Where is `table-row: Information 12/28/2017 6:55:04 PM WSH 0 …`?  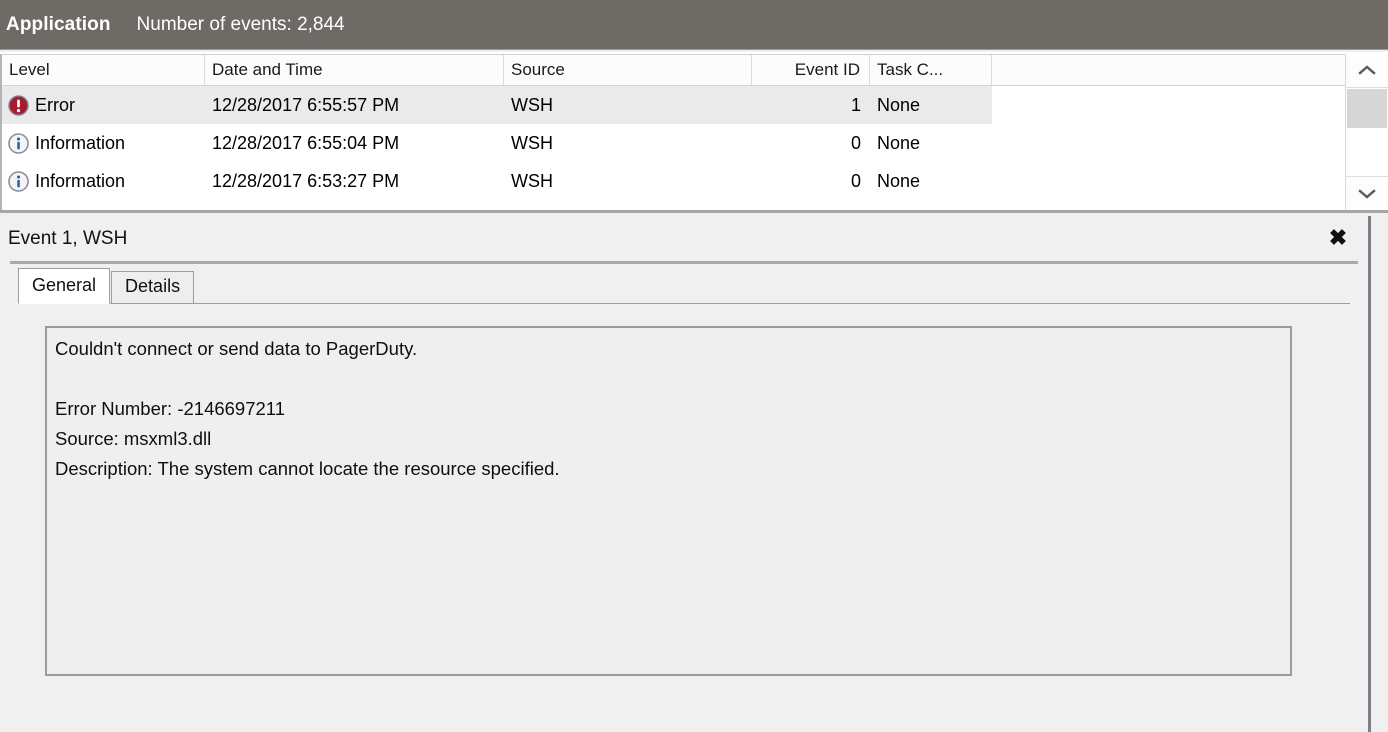
table-row: Information 12/28/2017 6:55:04 PM WSH 0 … is located at coordinates (673, 143).